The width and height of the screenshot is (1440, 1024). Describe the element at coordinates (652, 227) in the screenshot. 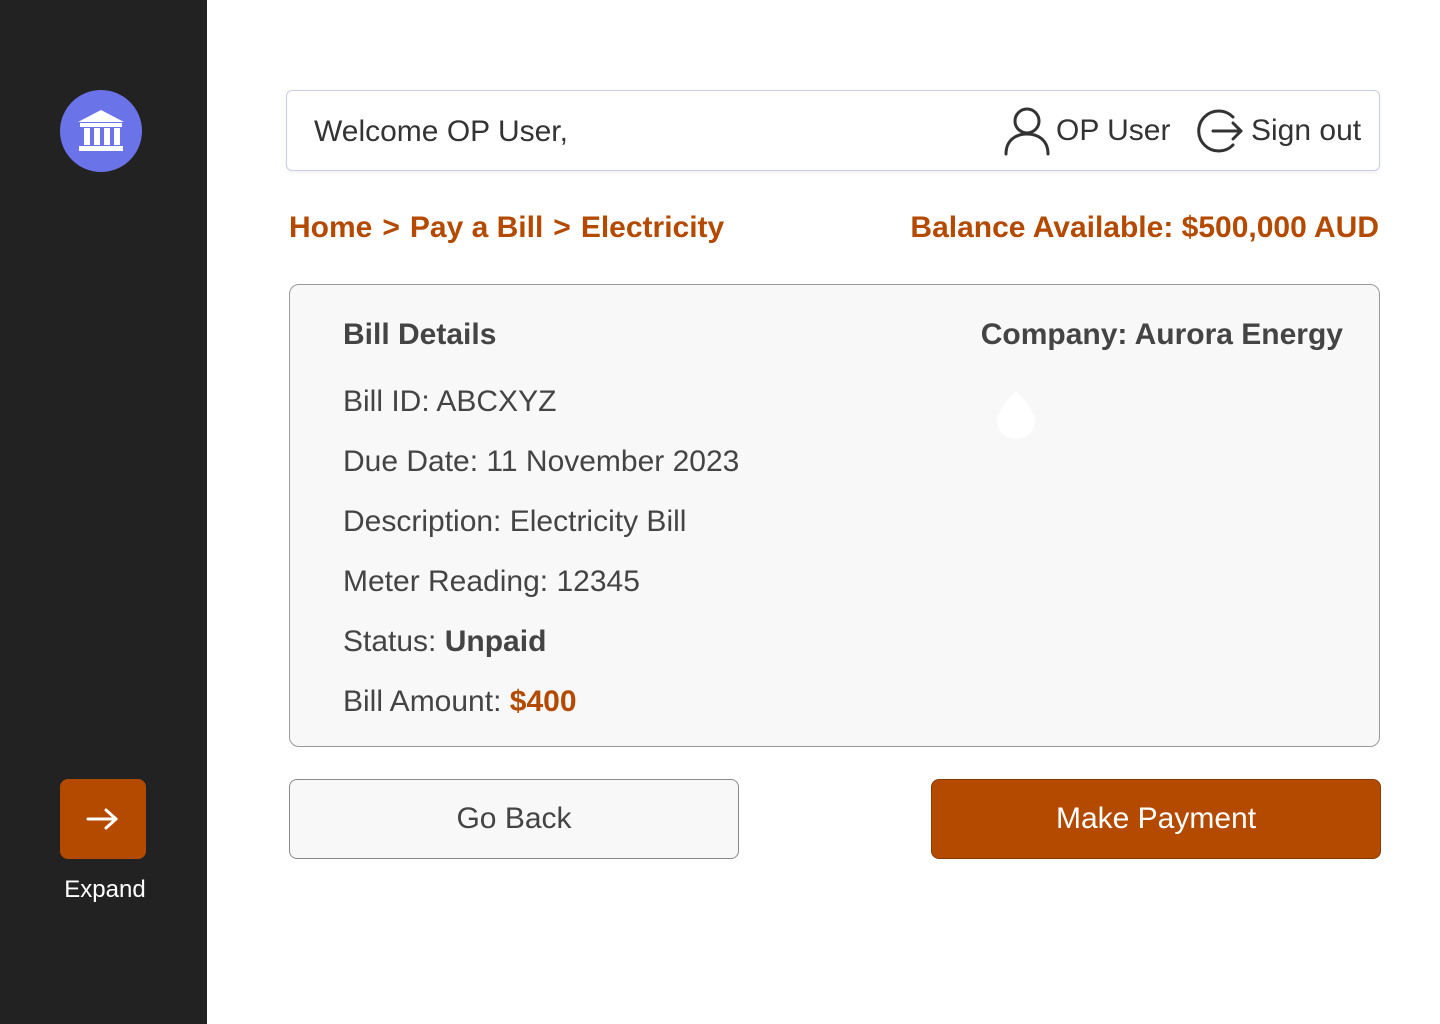

I see `breadcrumb-electricity: Electricity` at that location.